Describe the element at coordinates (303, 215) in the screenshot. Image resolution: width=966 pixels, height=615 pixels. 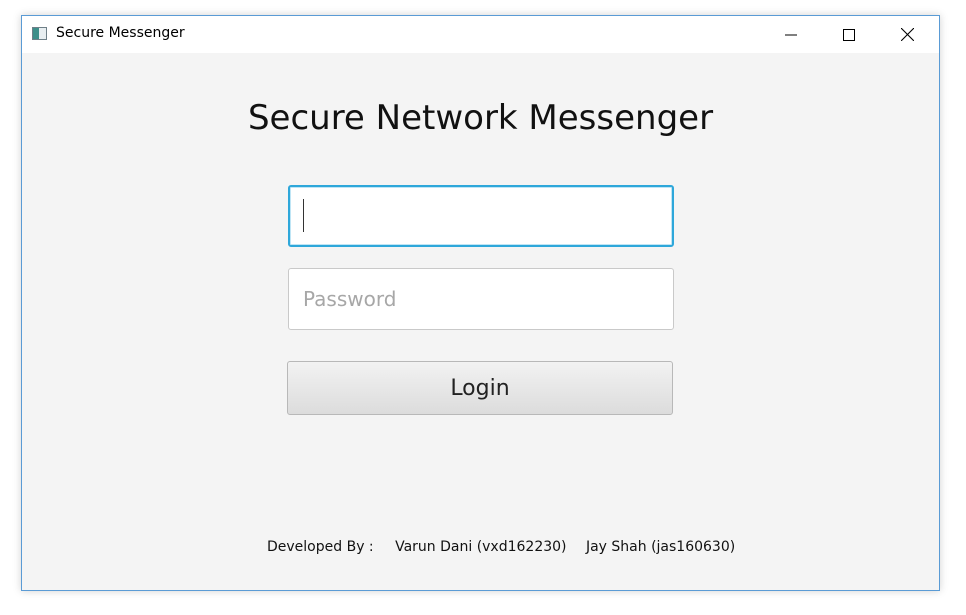
I see `text-cursor` at that location.